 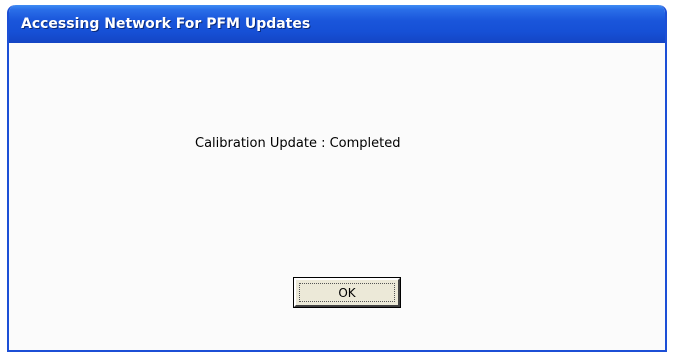 What do you see at coordinates (298, 143) in the screenshot?
I see `status-message: Calibration Update : Completed` at bounding box center [298, 143].